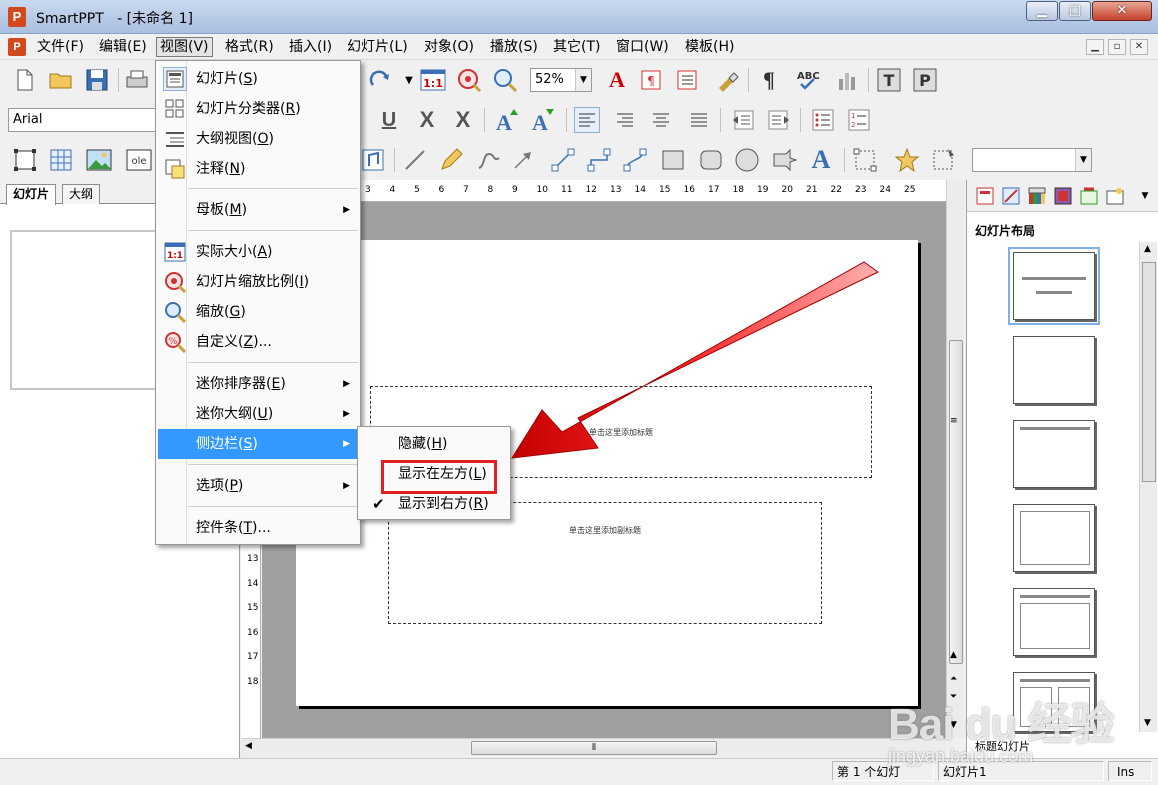 The width and height of the screenshot is (1158, 785). I want to click on horizontal-scroll-thumb: ⦀, so click(594, 748).